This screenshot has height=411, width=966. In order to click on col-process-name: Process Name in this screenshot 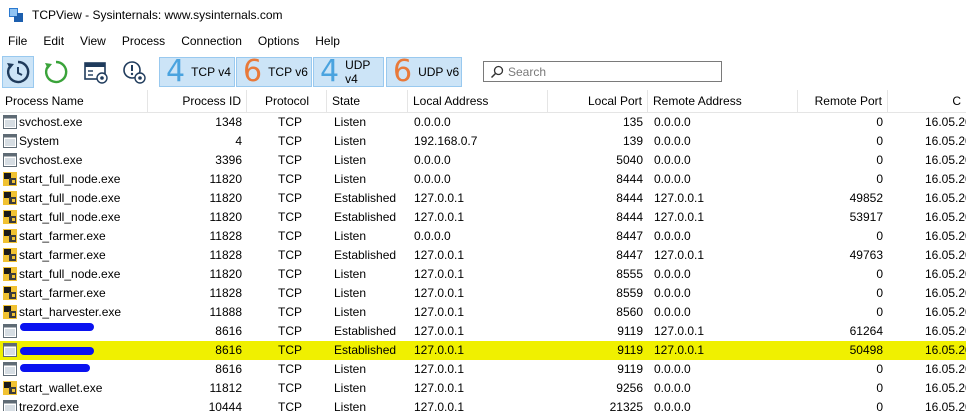, I will do `click(74, 101)`.